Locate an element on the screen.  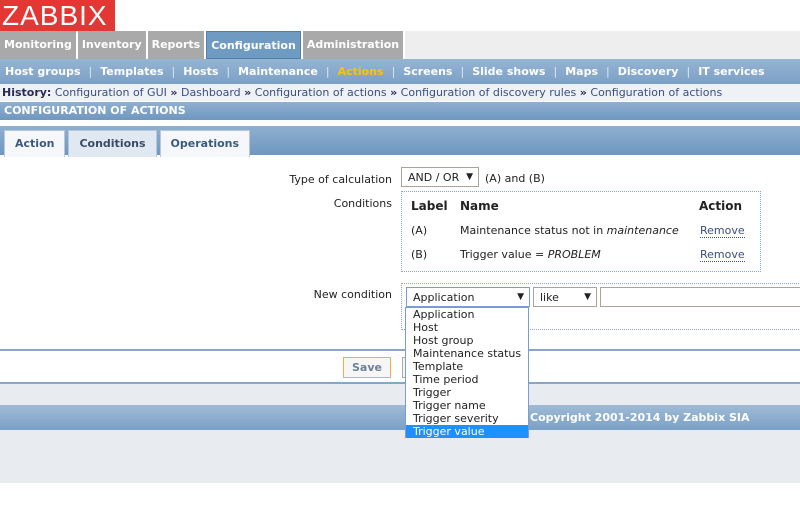
tab-action: Action is located at coordinates (35, 143).